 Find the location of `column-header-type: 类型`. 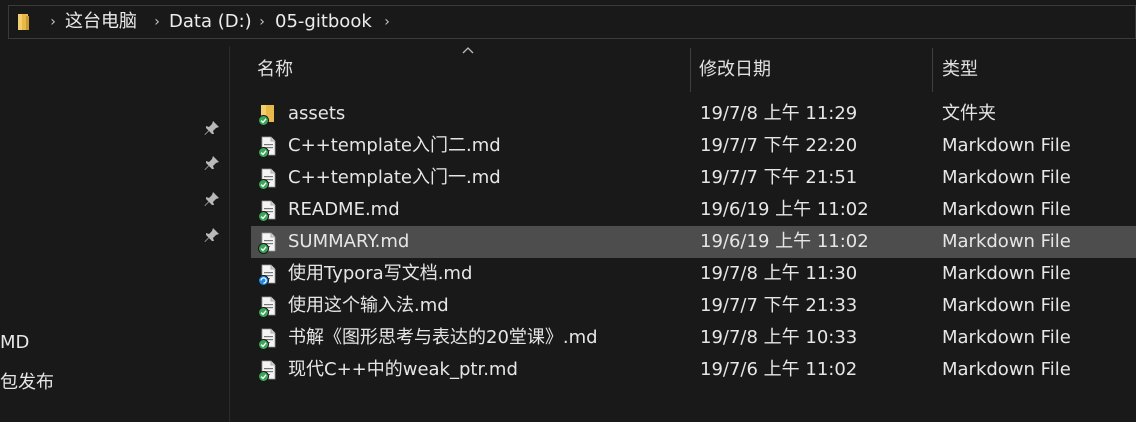

column-header-type: 类型 is located at coordinates (960, 70).